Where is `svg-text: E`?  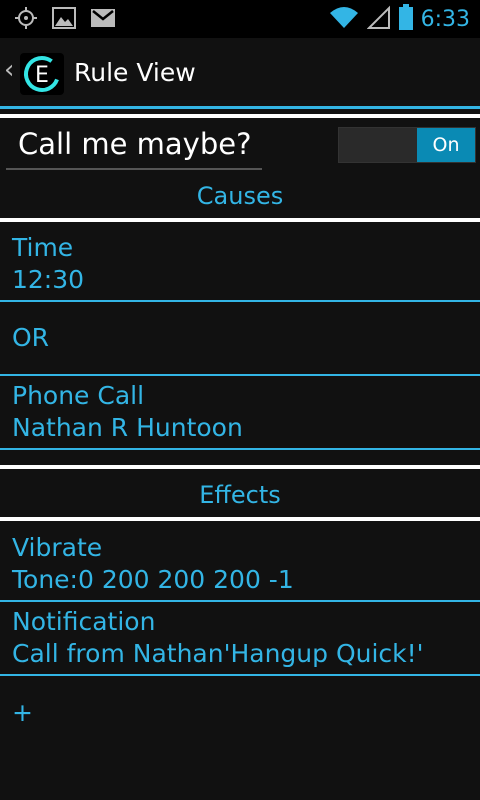
svg-text: E is located at coordinates (42, 75).